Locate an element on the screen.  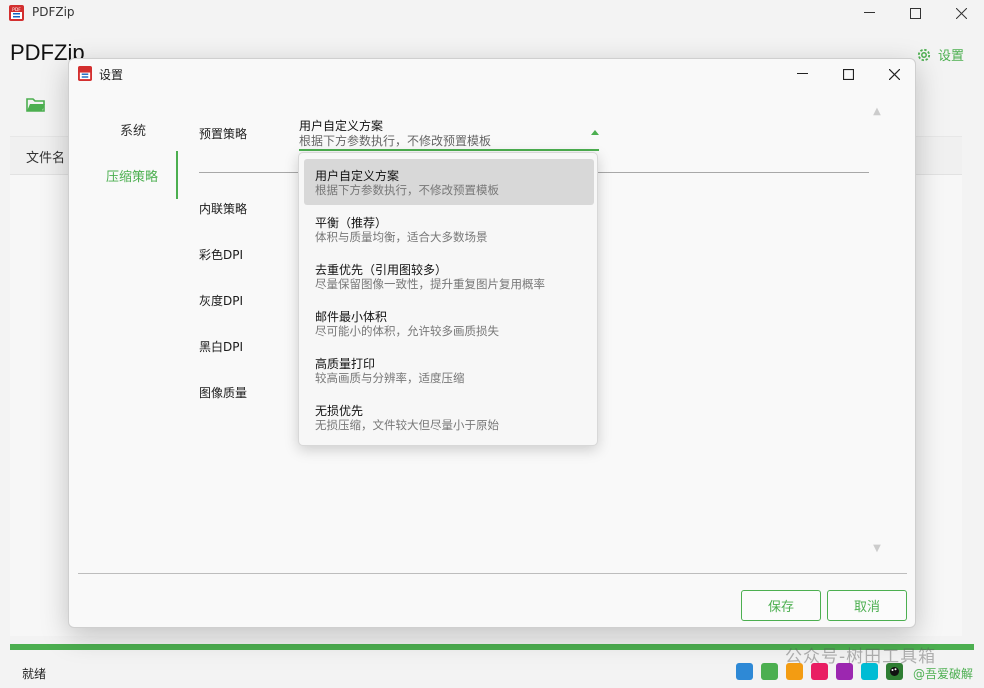
preset-strategy-combobox: 用户自定义方案 根据下方参数执行，不修改预置模板 is located at coordinates (449, 134).